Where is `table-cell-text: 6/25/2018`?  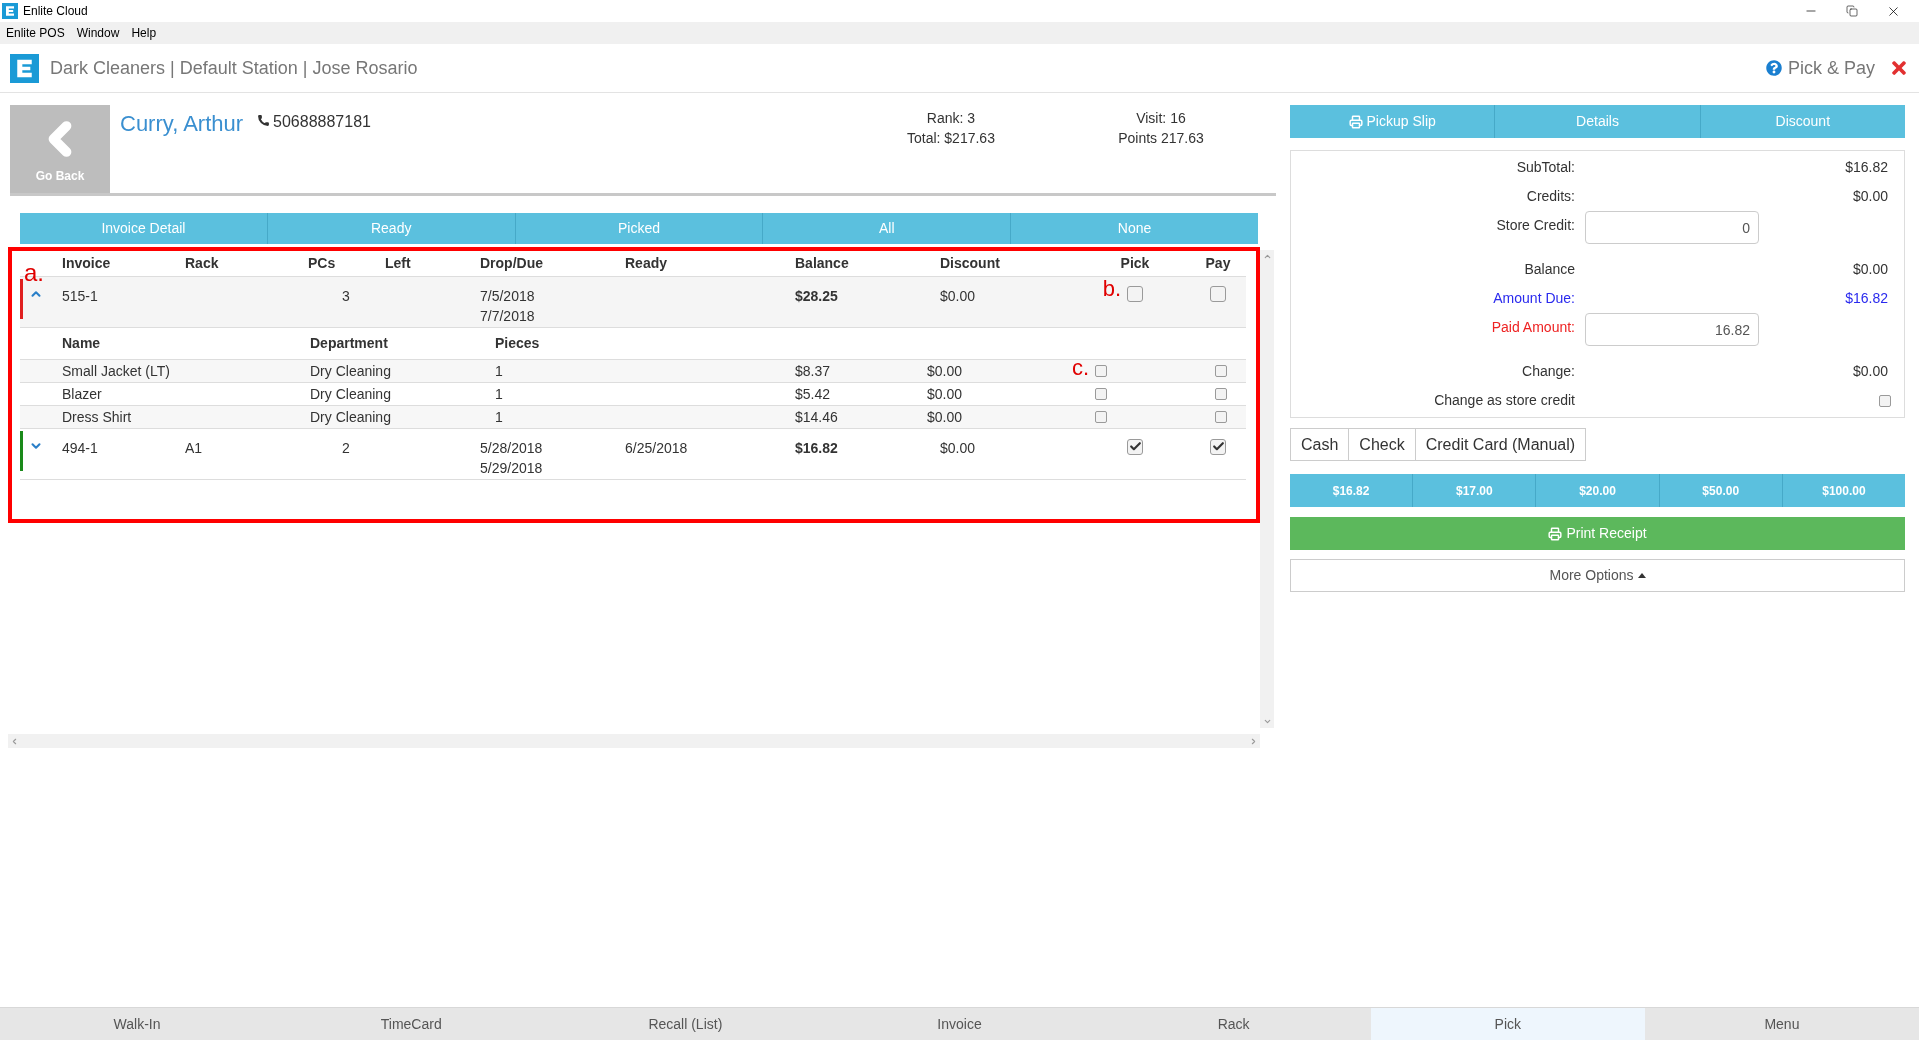 table-cell-text: 6/25/2018 is located at coordinates (657, 448).